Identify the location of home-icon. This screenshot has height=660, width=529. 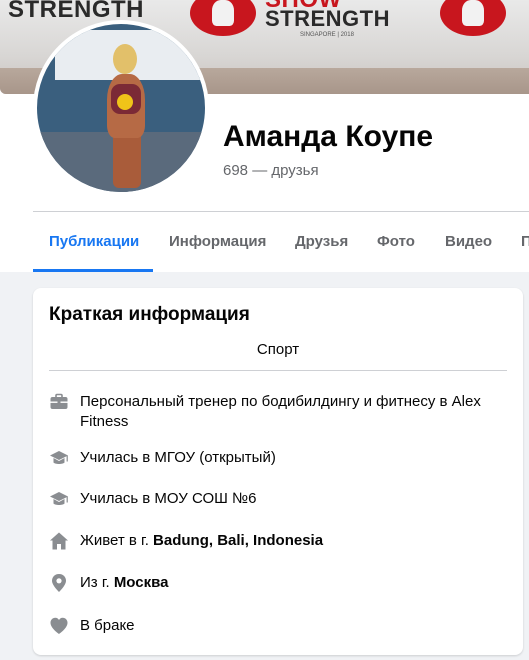
(59, 541).